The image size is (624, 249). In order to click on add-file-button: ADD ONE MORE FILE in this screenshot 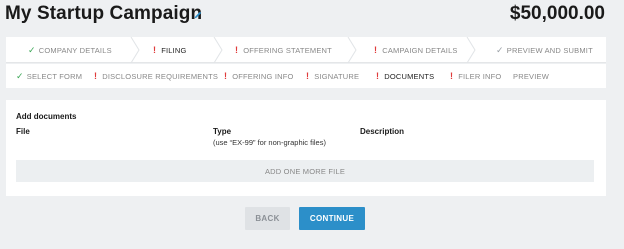, I will do `click(305, 171)`.